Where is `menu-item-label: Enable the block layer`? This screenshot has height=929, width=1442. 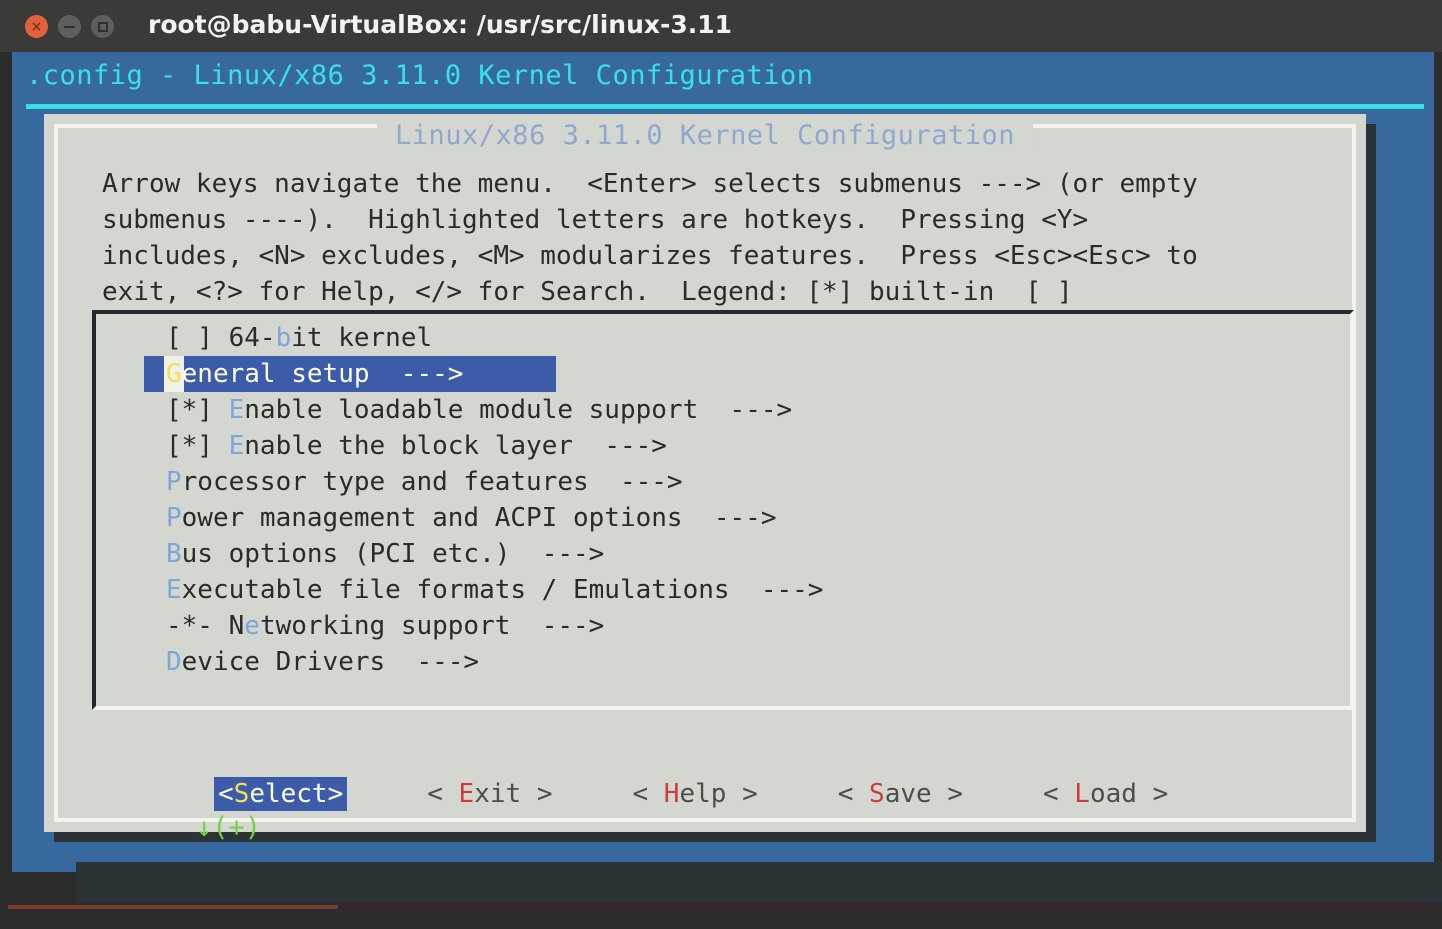 menu-item-label: Enable the block layer is located at coordinates (401, 446).